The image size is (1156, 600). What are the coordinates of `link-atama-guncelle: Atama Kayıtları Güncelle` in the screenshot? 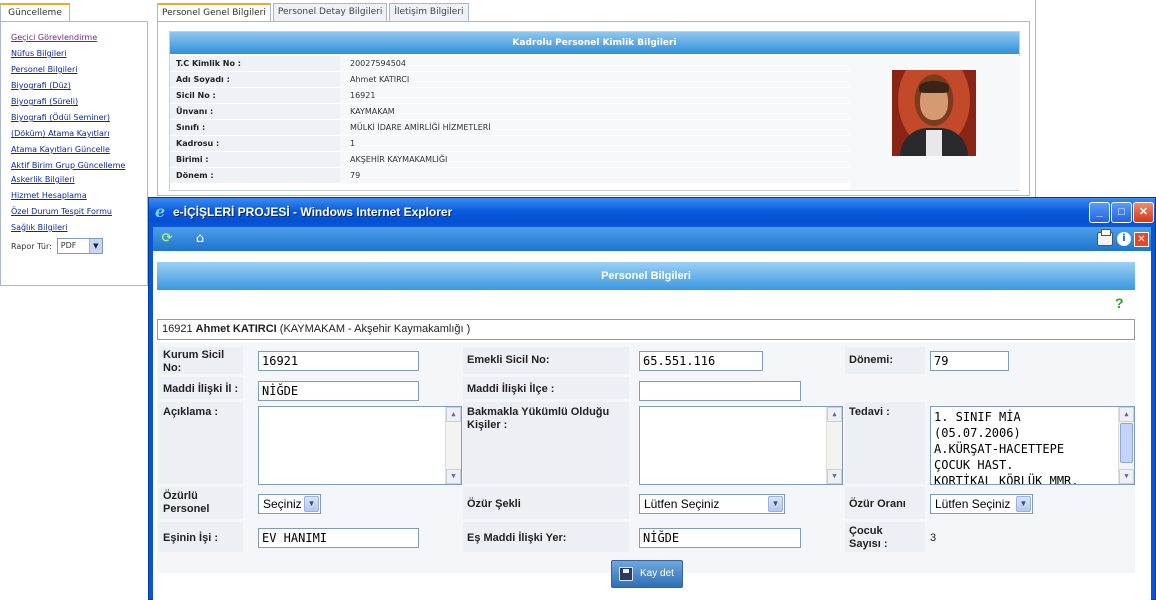 It's located at (77, 150).